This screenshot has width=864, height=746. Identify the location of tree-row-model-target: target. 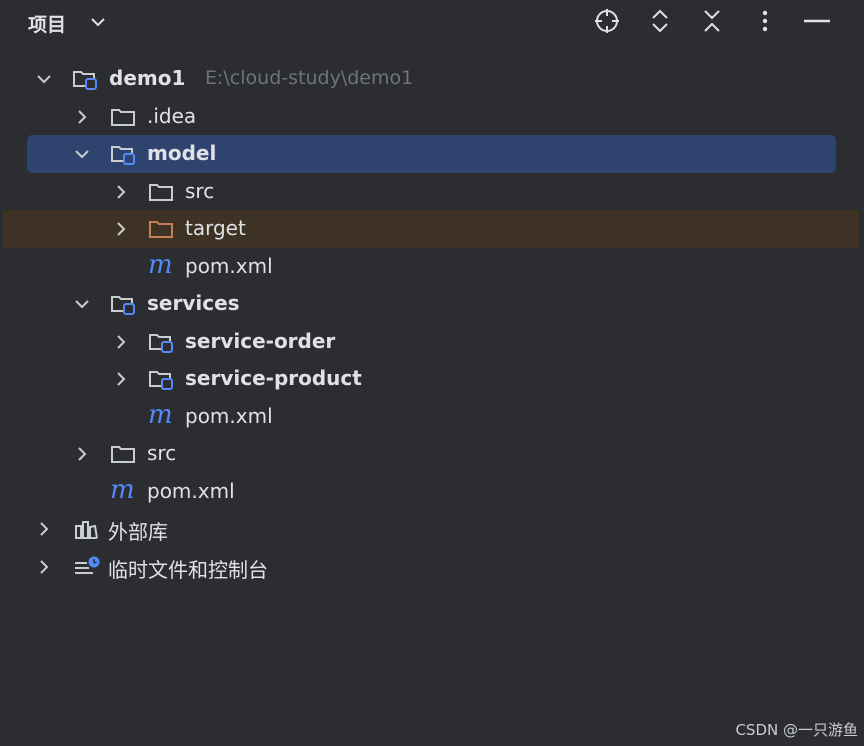
(432, 229).